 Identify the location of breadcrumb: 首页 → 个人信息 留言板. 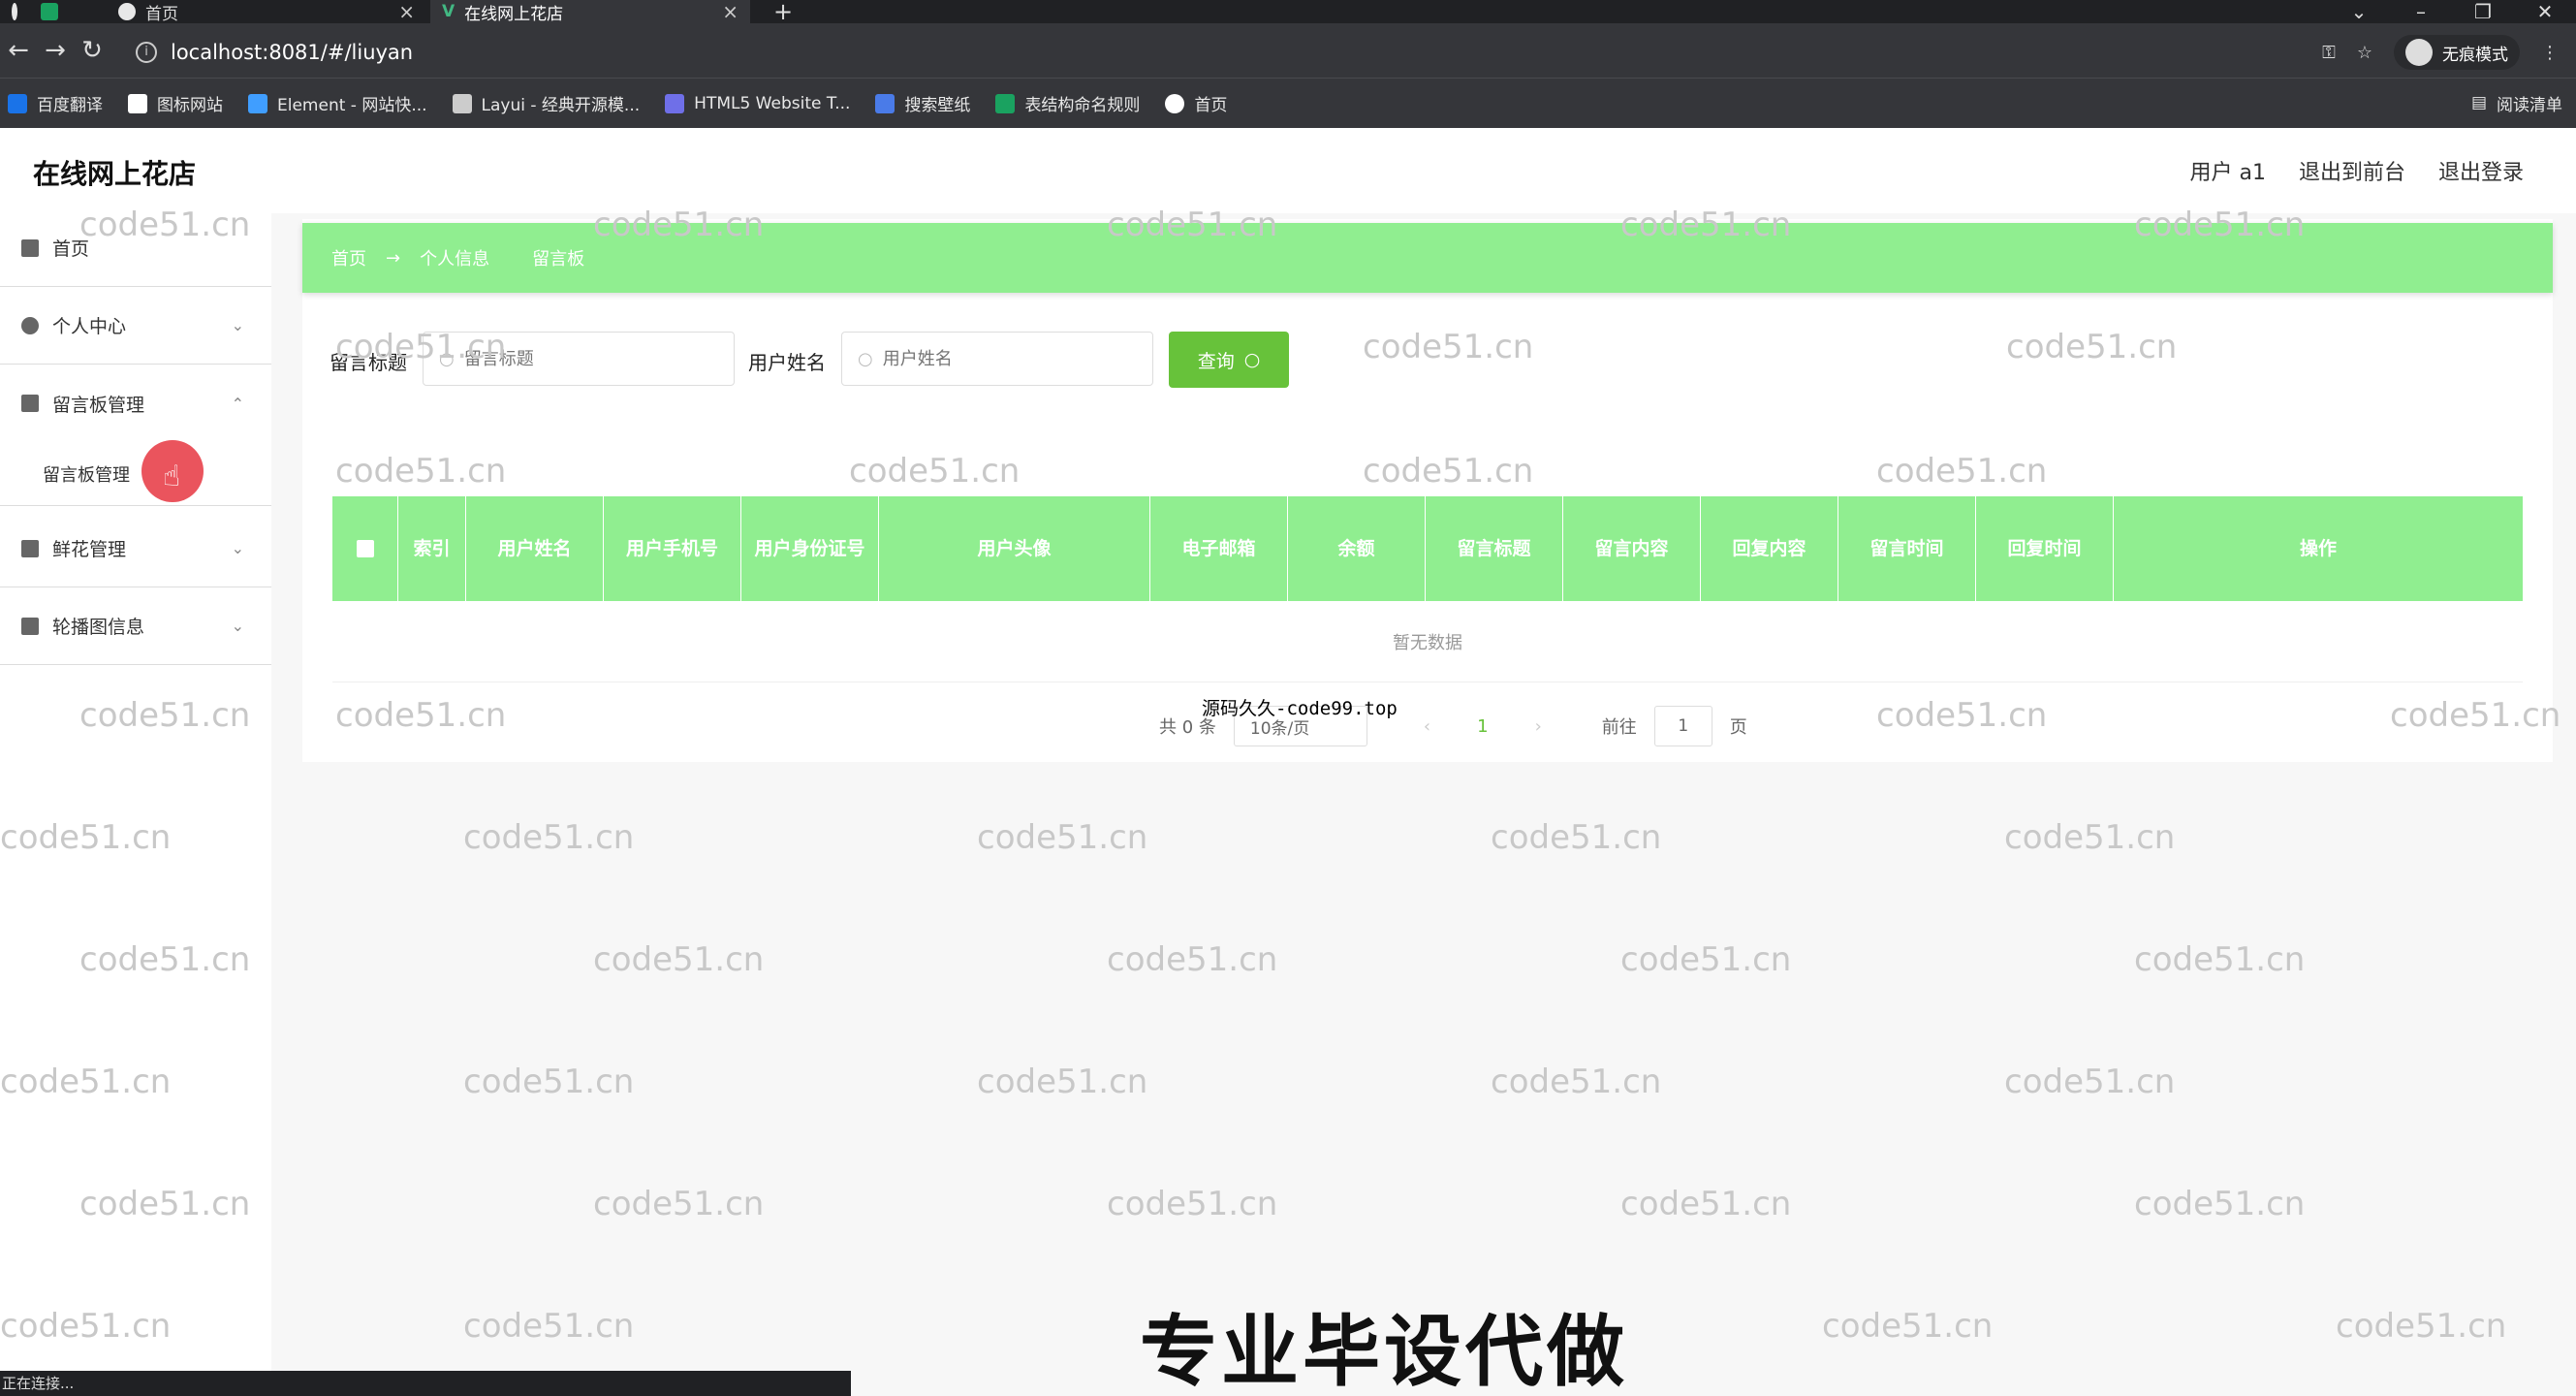
(1427, 258).